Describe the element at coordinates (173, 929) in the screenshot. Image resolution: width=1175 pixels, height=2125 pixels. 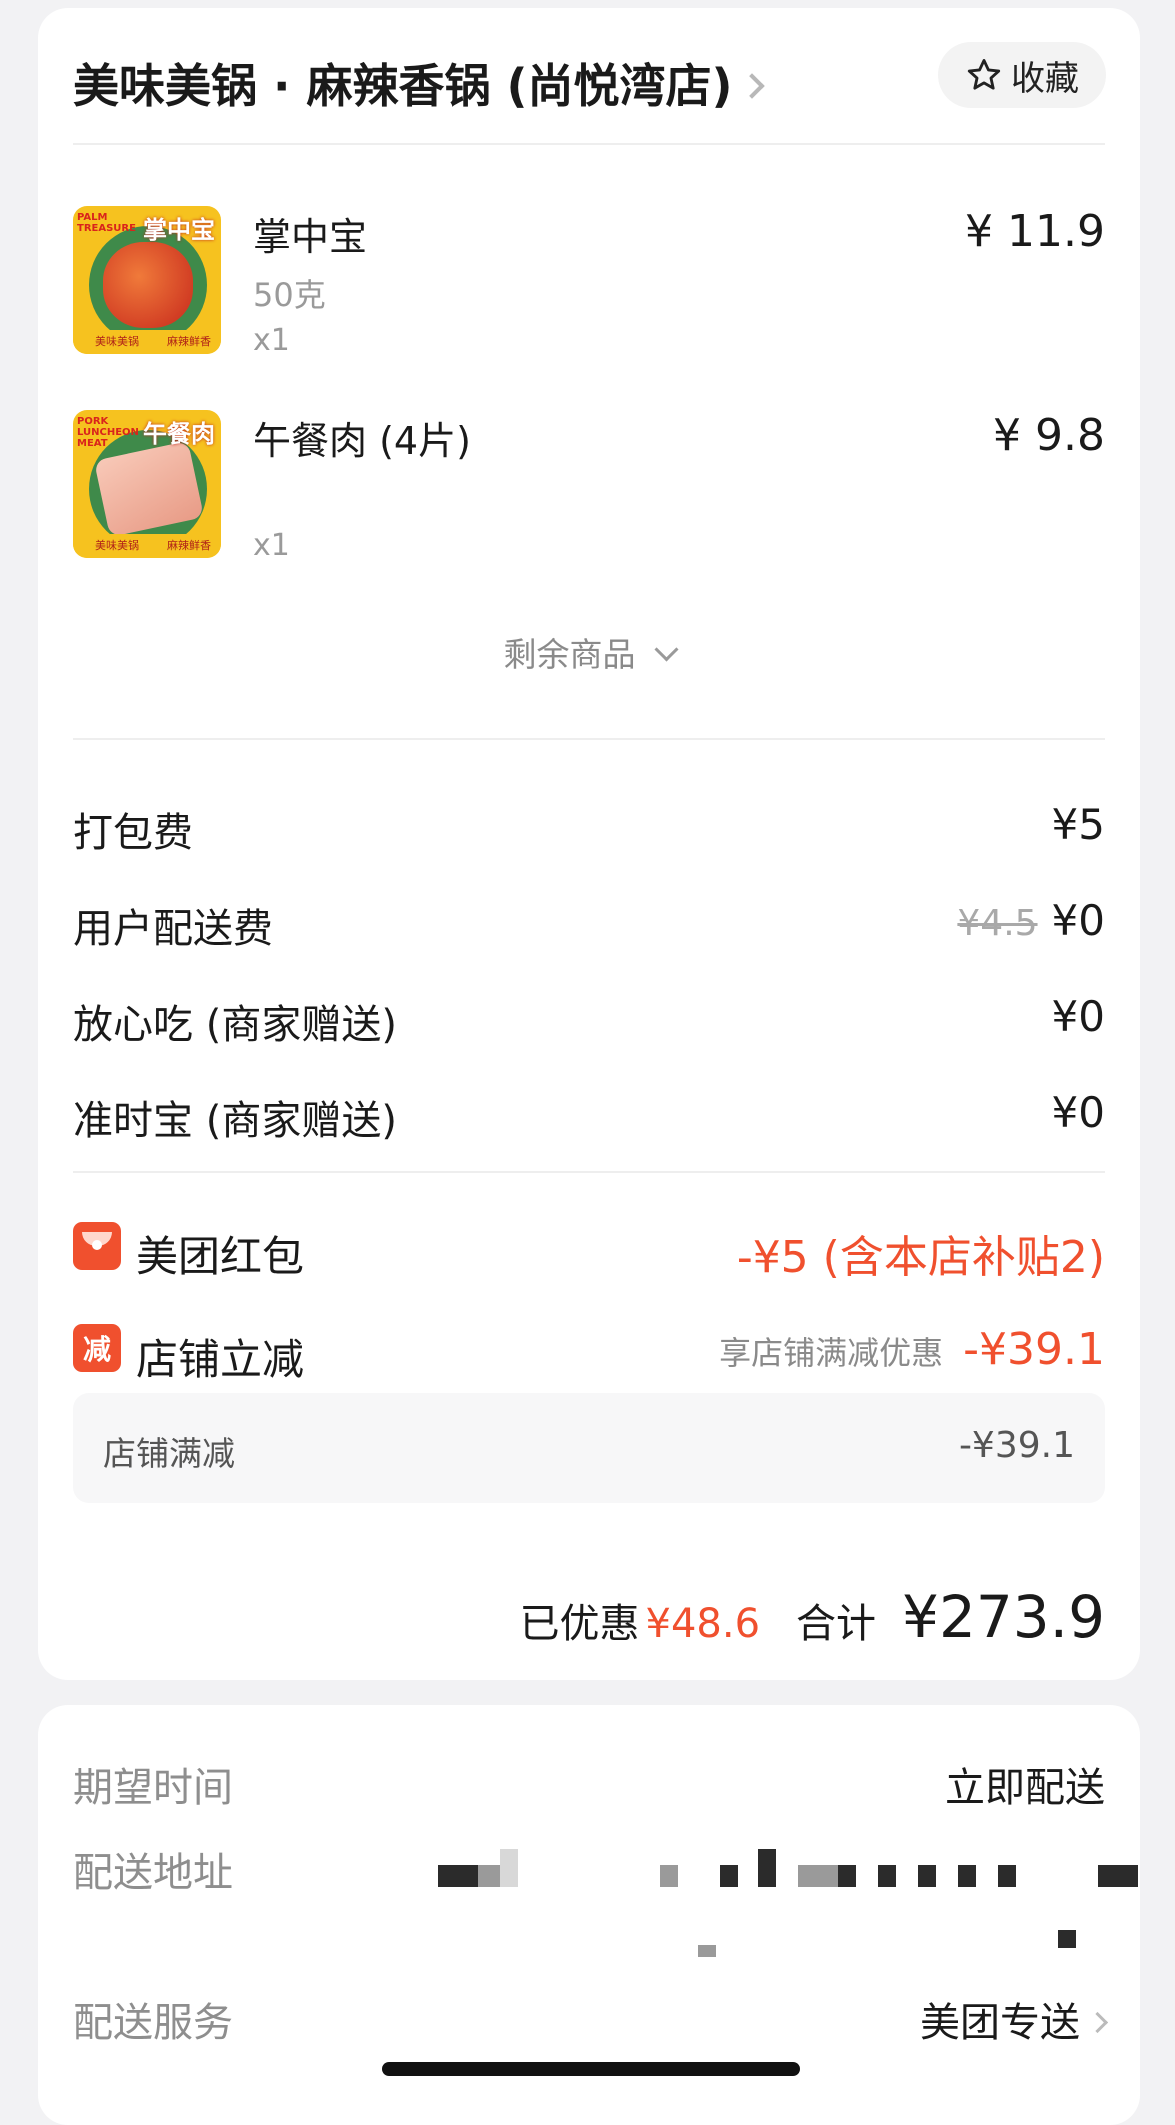
I see `fee-label-delivery: 用户配送费` at that location.